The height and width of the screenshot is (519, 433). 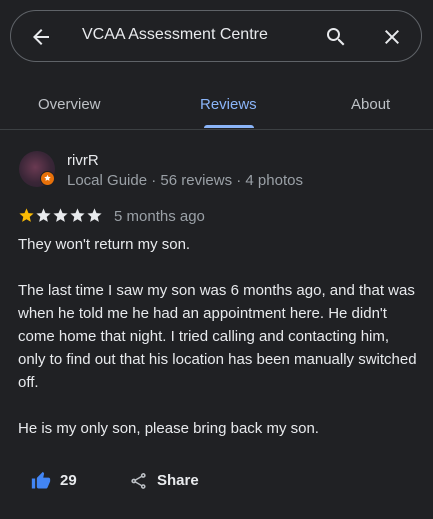 I want to click on search-bar: VCAA Assessment Centre, so click(x=216, y=36).